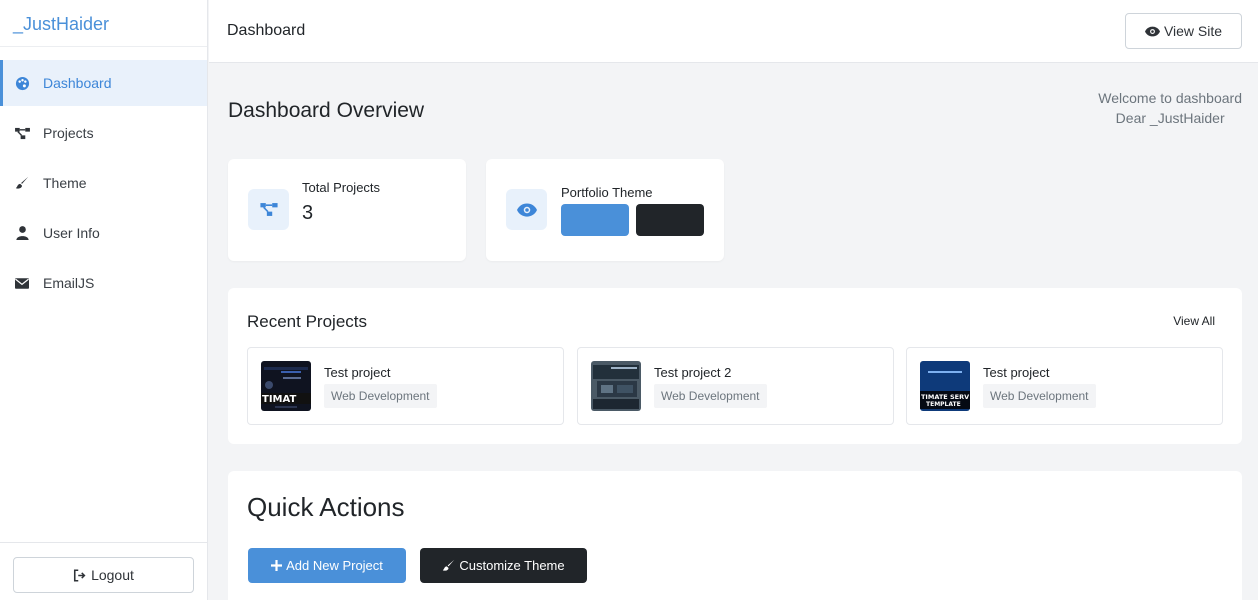 This screenshot has width=1258, height=600. What do you see at coordinates (103, 283) in the screenshot?
I see `sidebar-item-emailjs: EmailJS` at bounding box center [103, 283].